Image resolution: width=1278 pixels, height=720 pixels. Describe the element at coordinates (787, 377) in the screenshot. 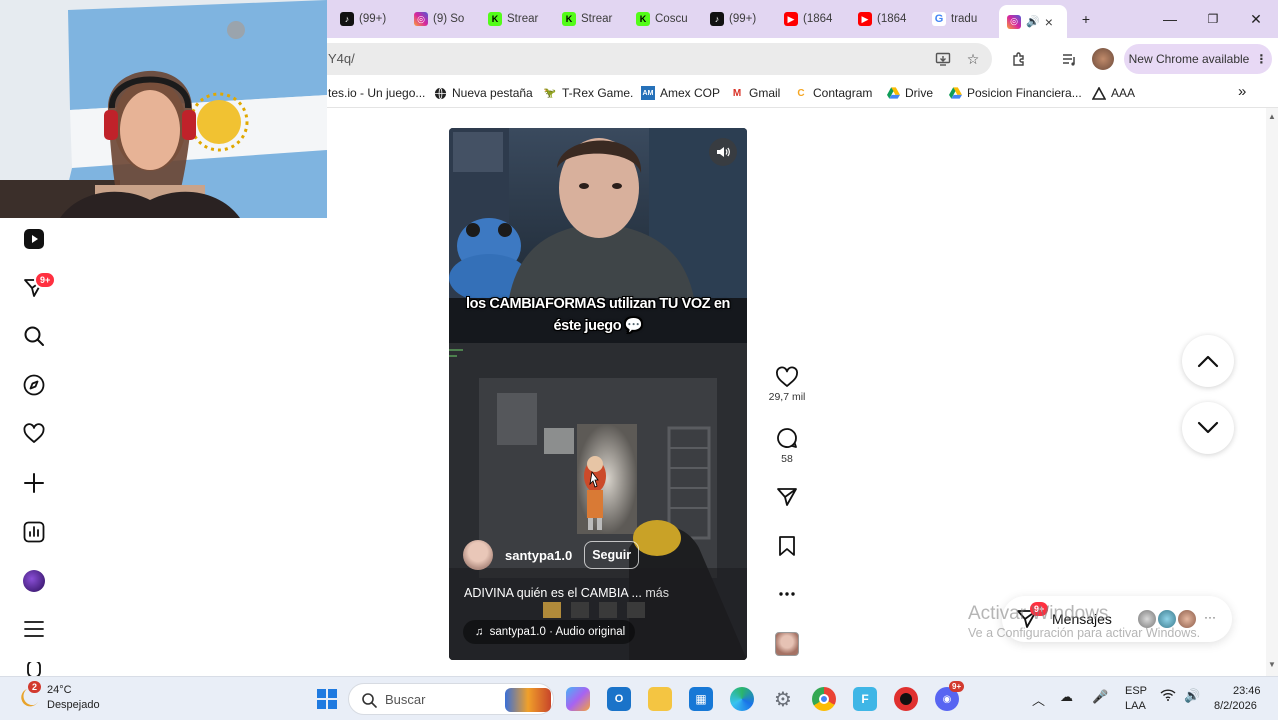

I see `heart-icon` at that location.